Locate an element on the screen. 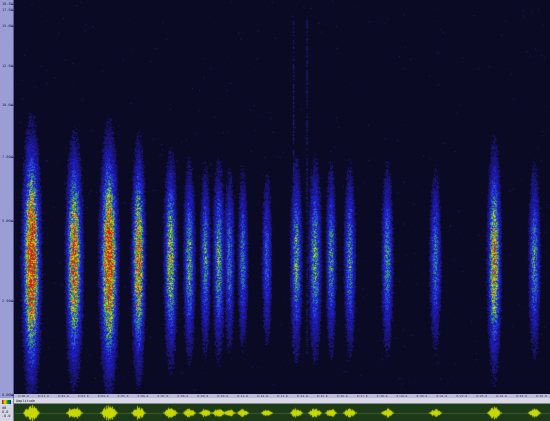 The width and height of the screenshot is (550, 421). color-scale-swatch is located at coordinates (6, 402).